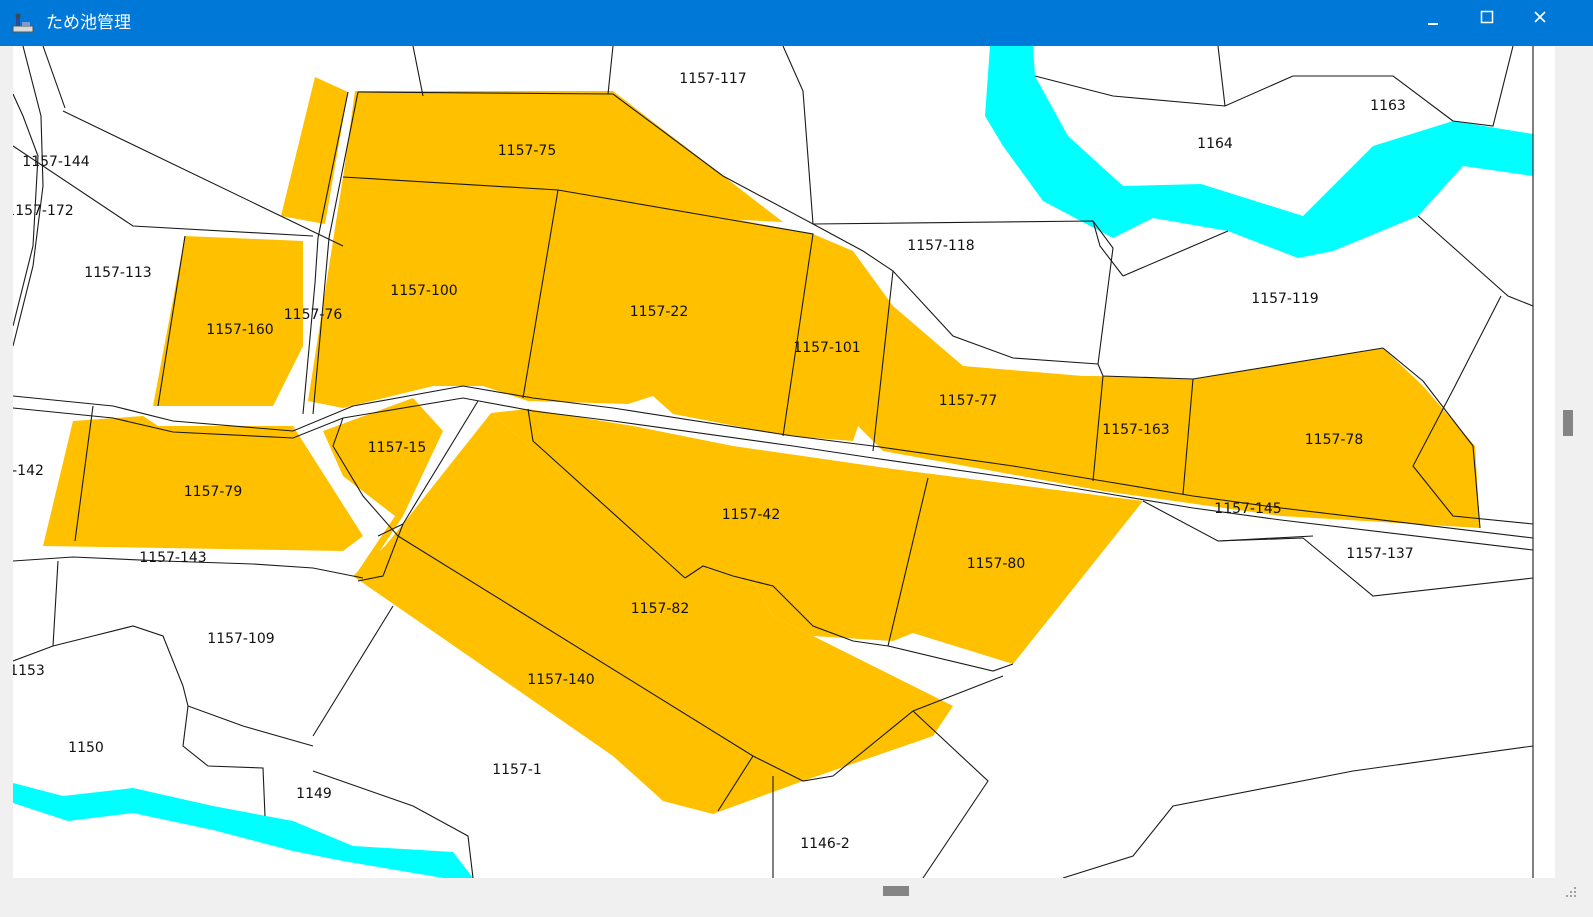 Image resolution: width=1593 pixels, height=917 pixels. Describe the element at coordinates (1379, 554) in the screenshot. I see `parcel-label: 1157-137` at that location.